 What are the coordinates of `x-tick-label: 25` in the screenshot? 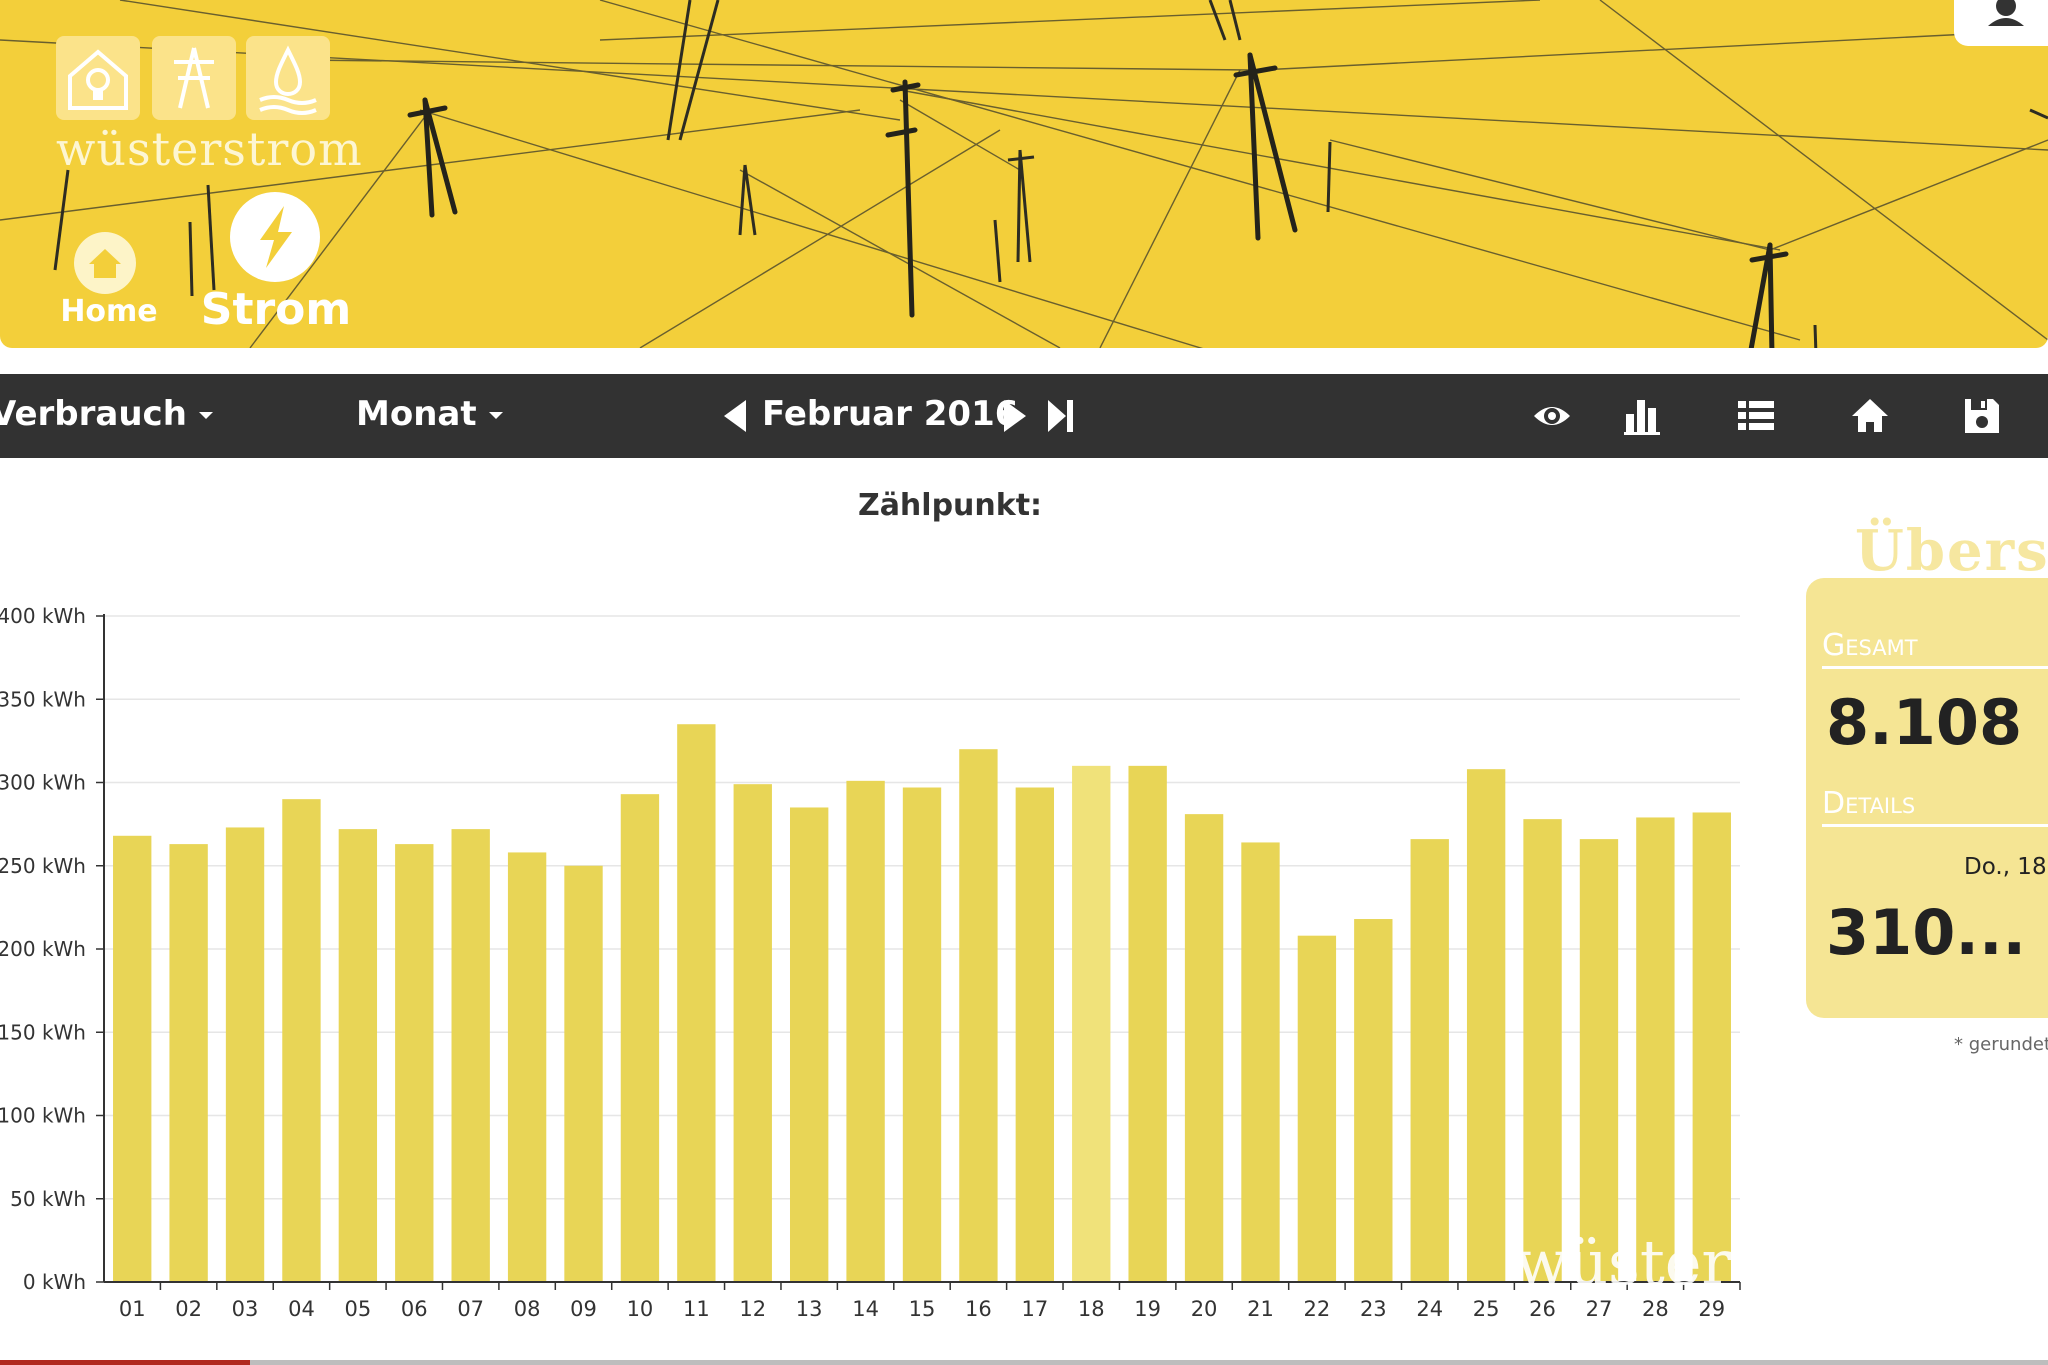 It's located at (1486, 1308).